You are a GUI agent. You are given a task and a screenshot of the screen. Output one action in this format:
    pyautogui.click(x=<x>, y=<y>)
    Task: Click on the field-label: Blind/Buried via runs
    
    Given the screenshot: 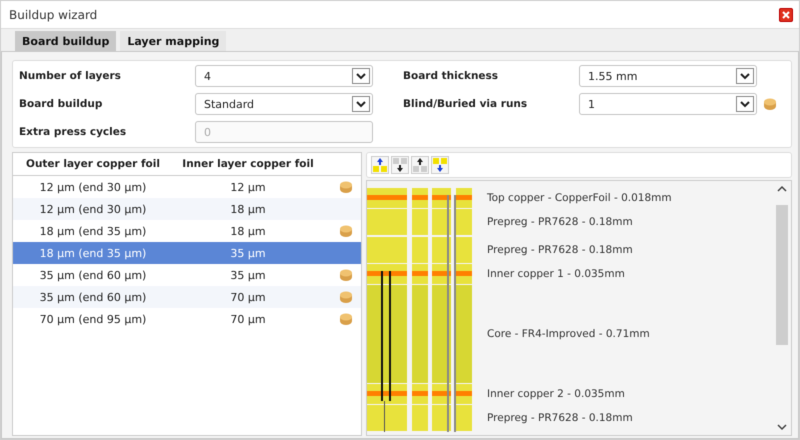 What is the action you would take?
    pyautogui.click(x=465, y=104)
    